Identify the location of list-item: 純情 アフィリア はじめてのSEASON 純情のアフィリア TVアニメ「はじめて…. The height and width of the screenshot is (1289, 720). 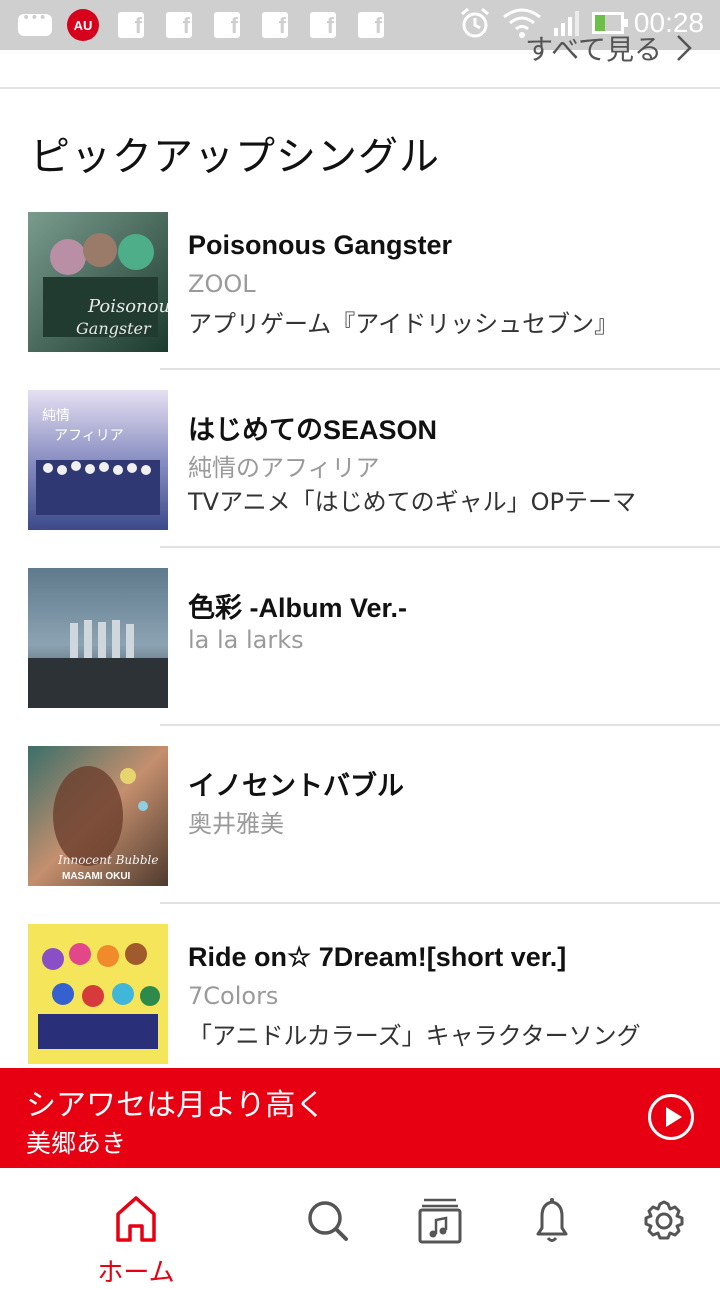
(360, 459).